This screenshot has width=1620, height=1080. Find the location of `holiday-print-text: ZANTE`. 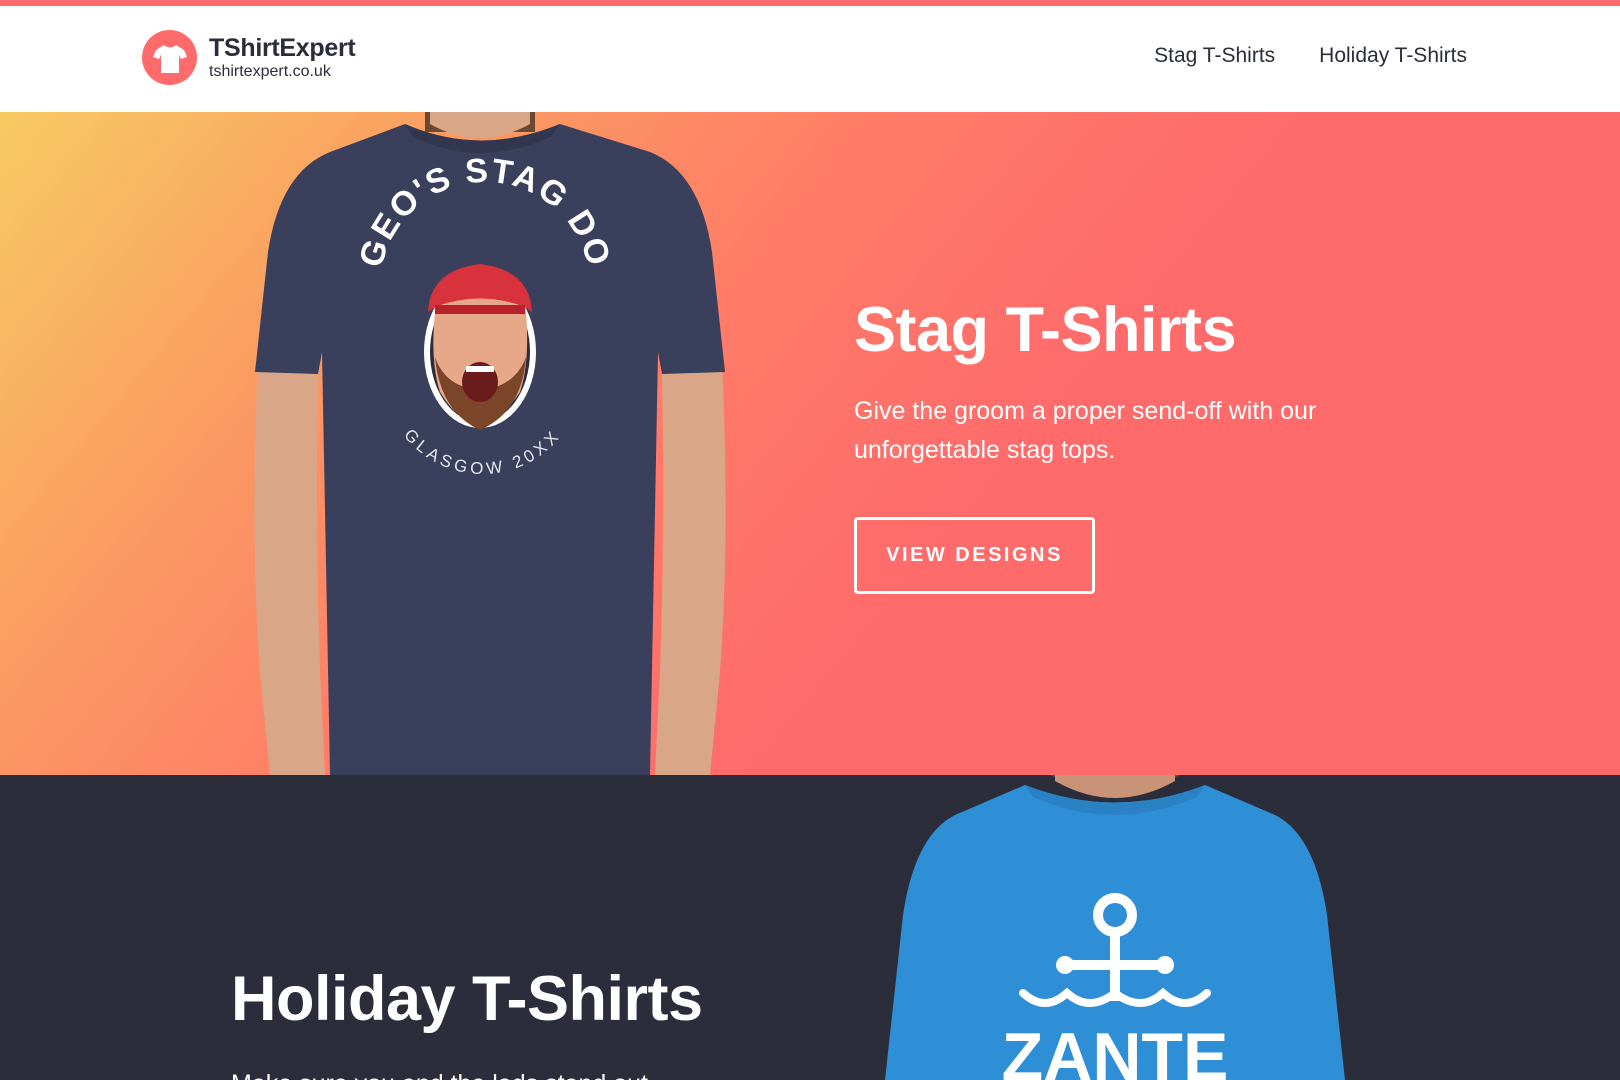

holiday-print-text: ZANTE is located at coordinates (1115, 1049).